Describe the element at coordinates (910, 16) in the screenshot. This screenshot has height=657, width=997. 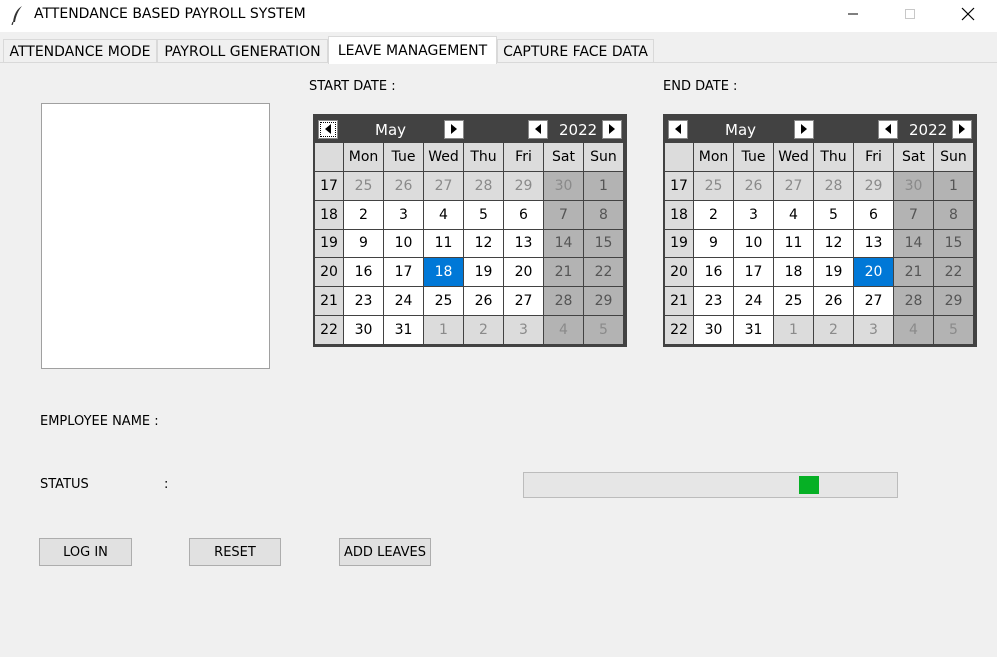
I see `maximize-button` at that location.